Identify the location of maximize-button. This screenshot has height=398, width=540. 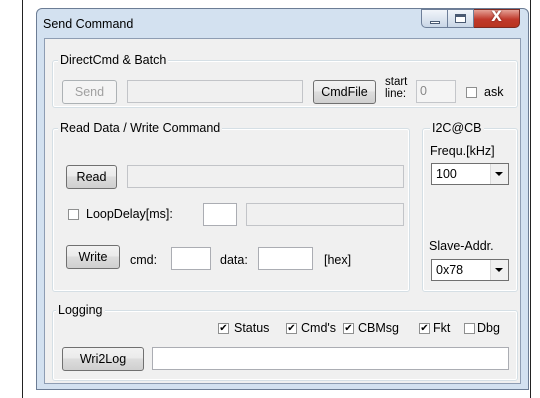
(461, 18).